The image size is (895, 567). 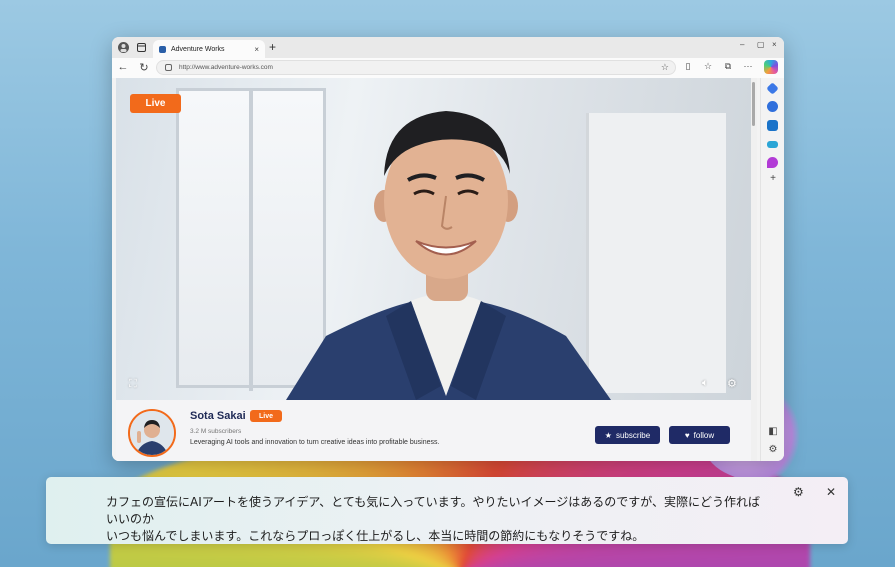 What do you see at coordinates (144, 67) in the screenshot?
I see `refresh-icon: ↻` at bounding box center [144, 67].